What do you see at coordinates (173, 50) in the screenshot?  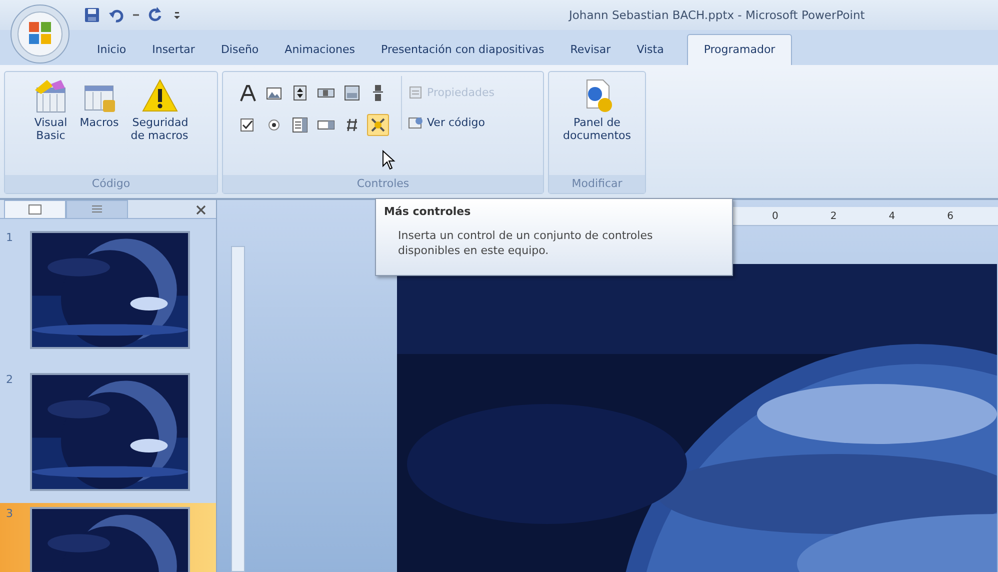 I see `ribbon-tab: Insertar` at bounding box center [173, 50].